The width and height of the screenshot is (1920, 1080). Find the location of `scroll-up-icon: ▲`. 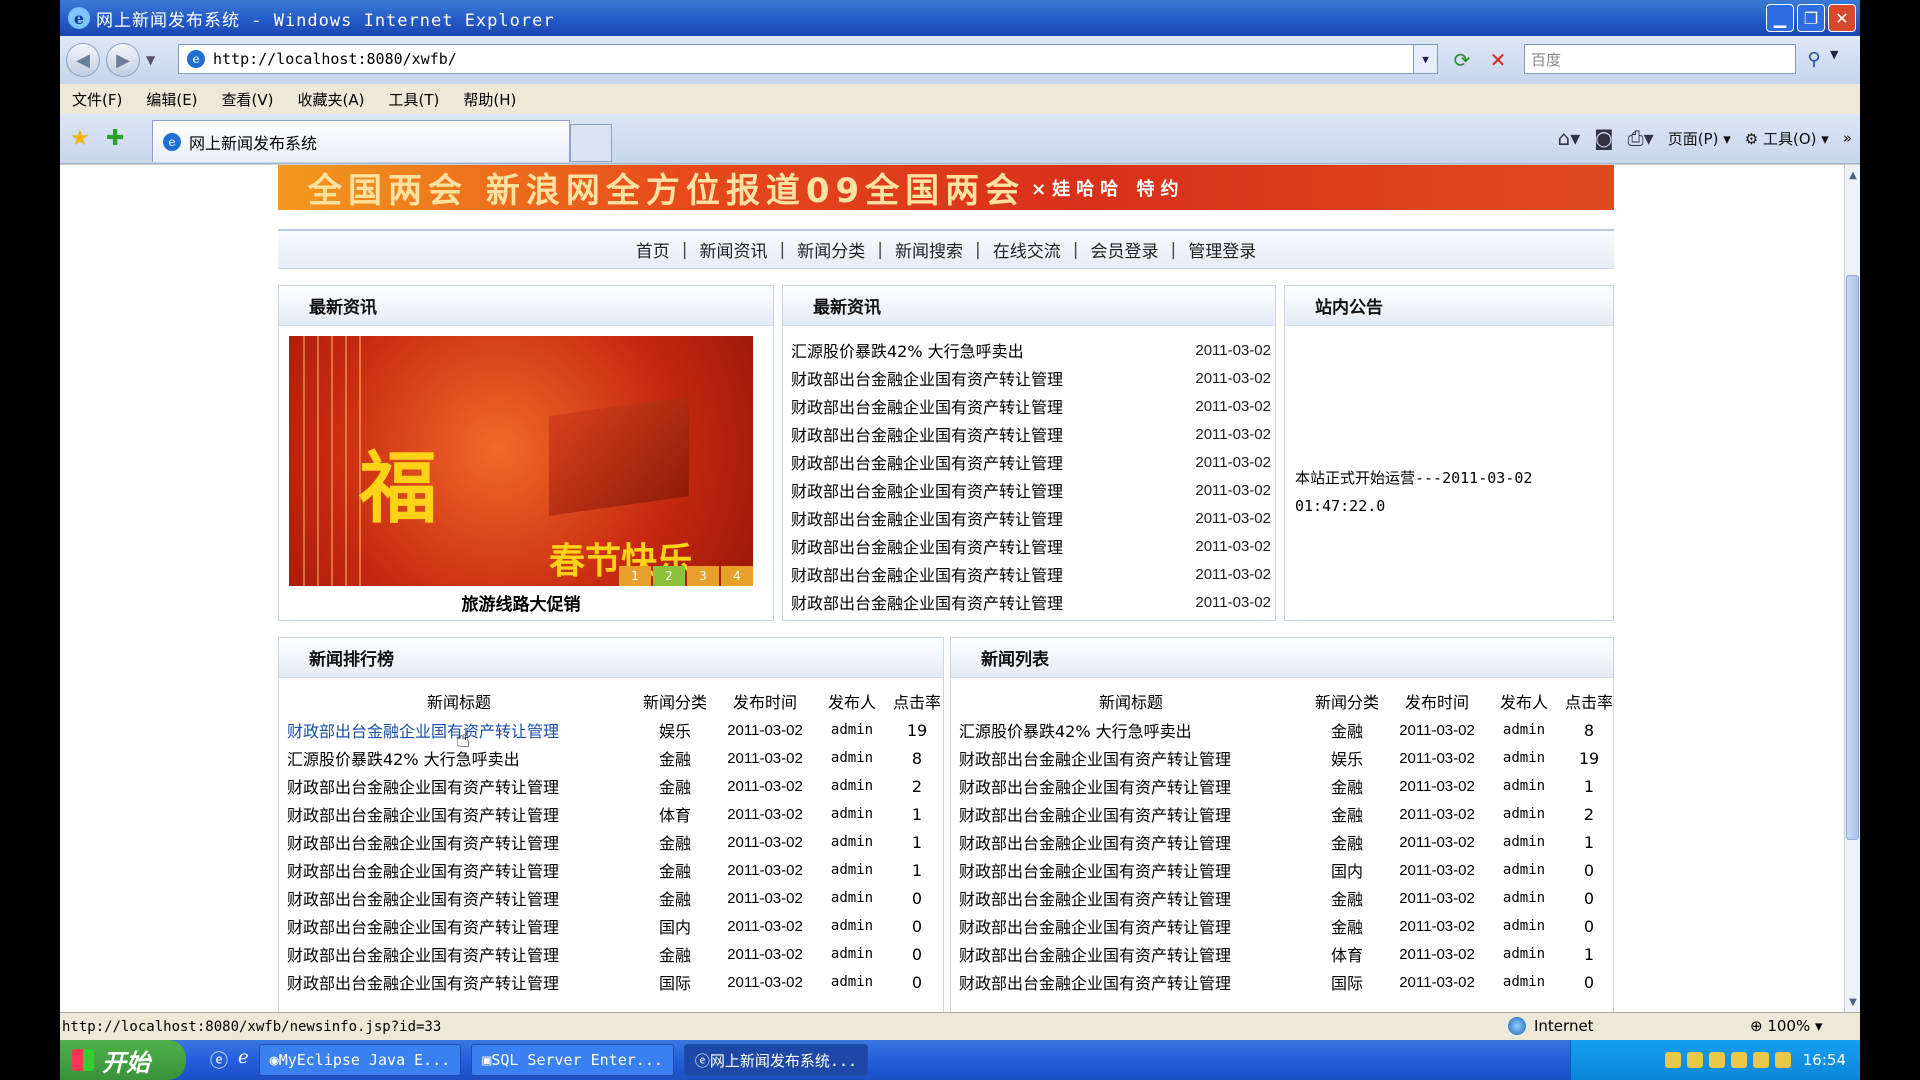

scroll-up-icon: ▲ is located at coordinates (1853, 175).